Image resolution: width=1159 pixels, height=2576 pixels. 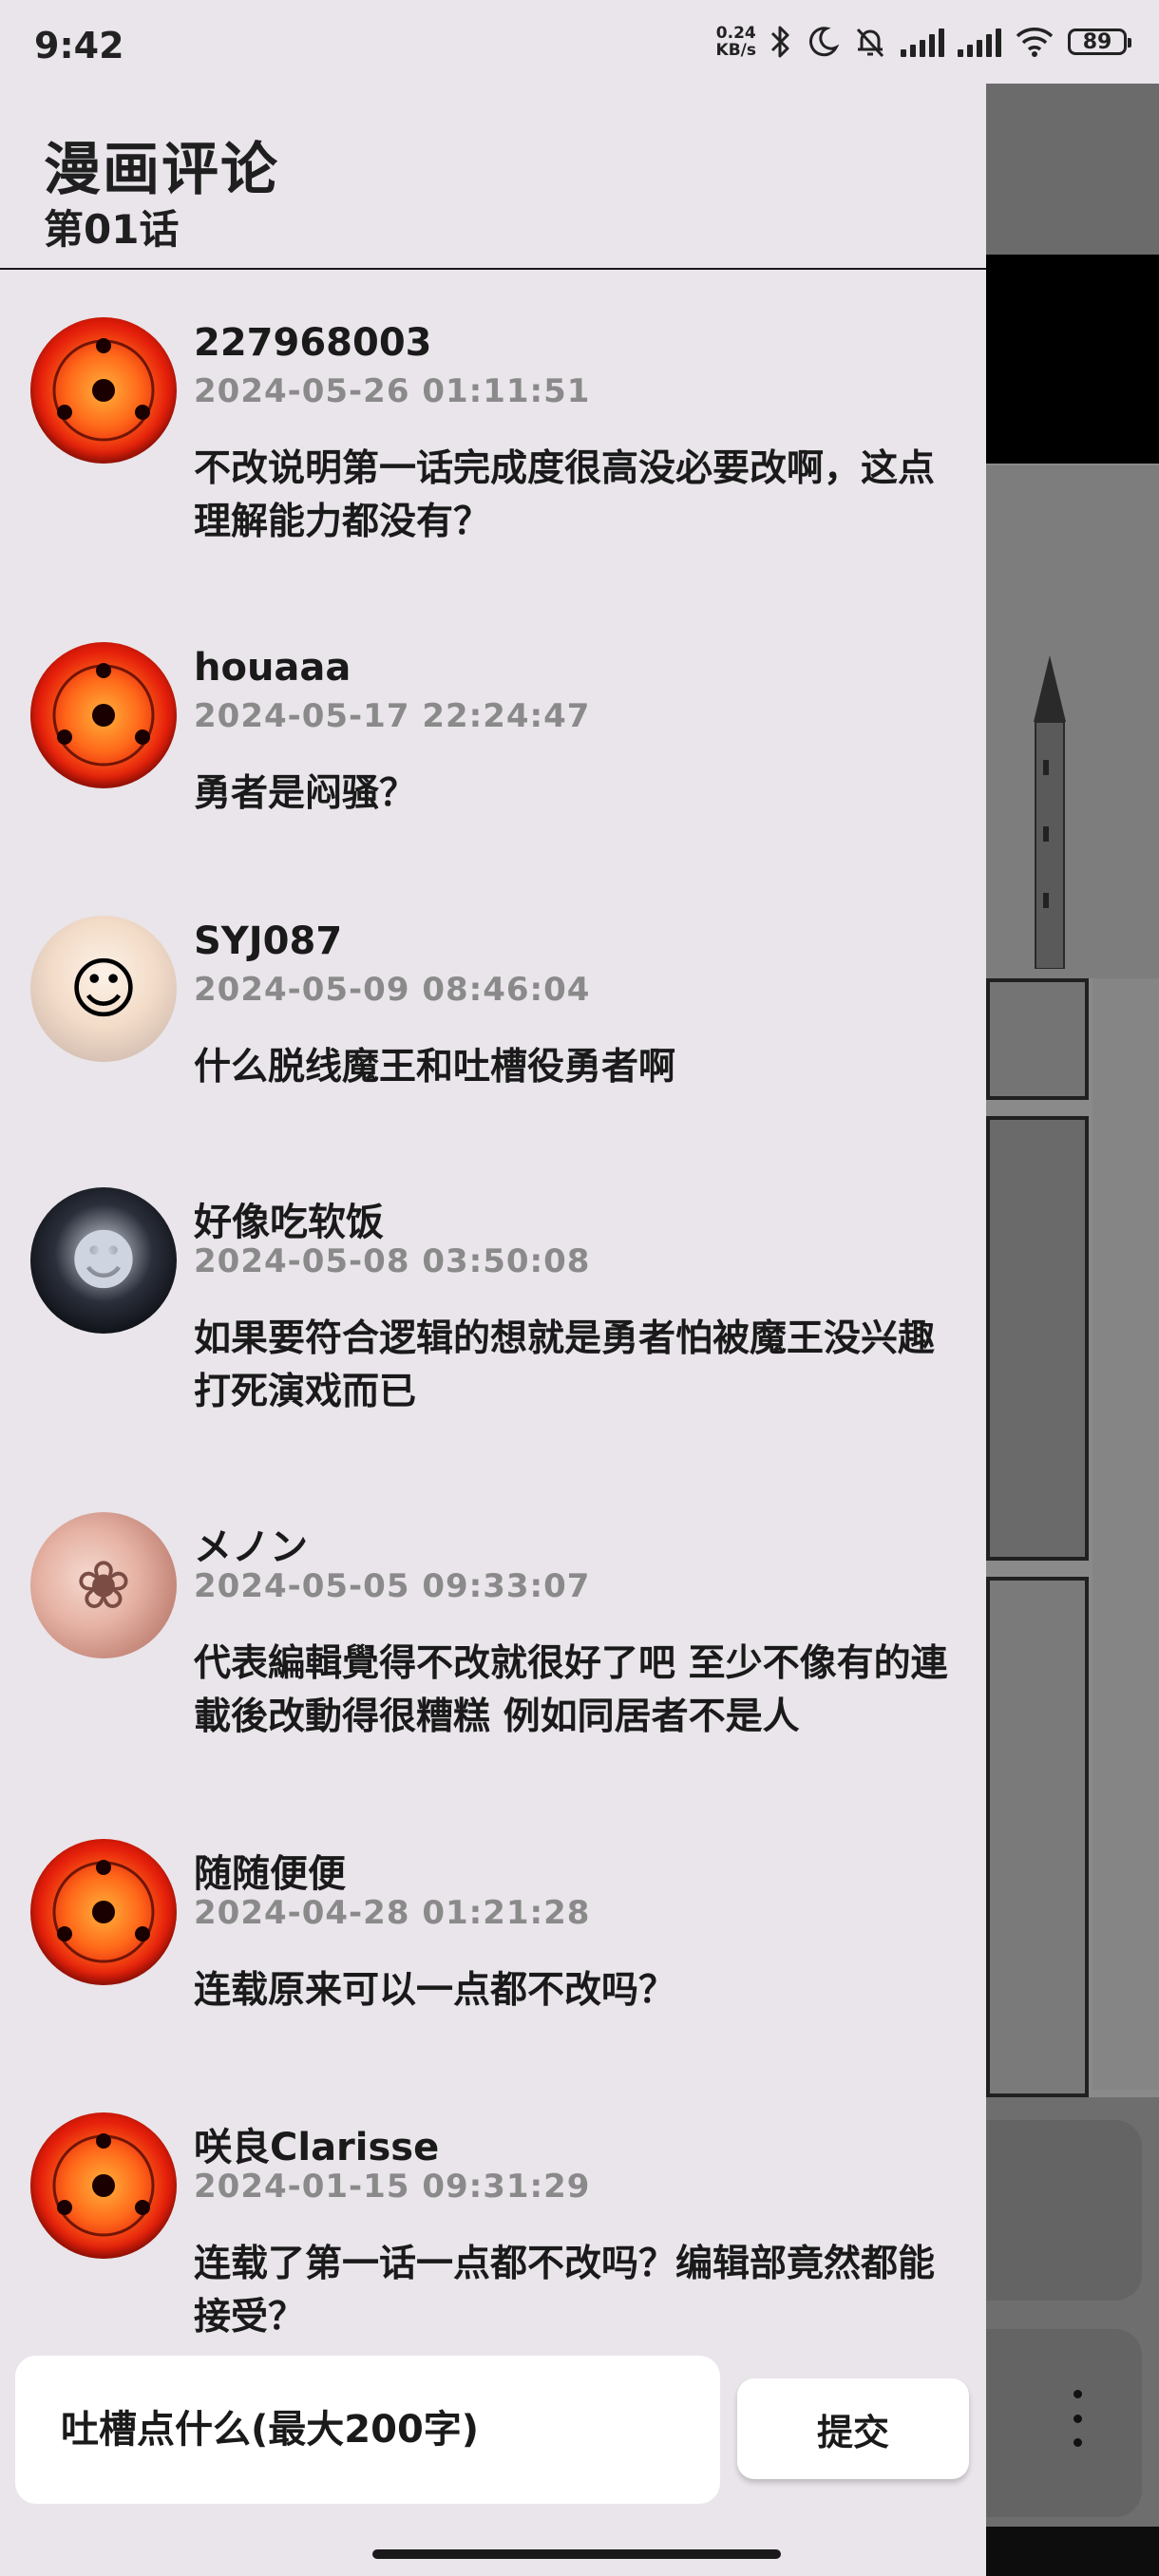 What do you see at coordinates (161, 170) in the screenshot?
I see `drawer-title: 漫画评论` at bounding box center [161, 170].